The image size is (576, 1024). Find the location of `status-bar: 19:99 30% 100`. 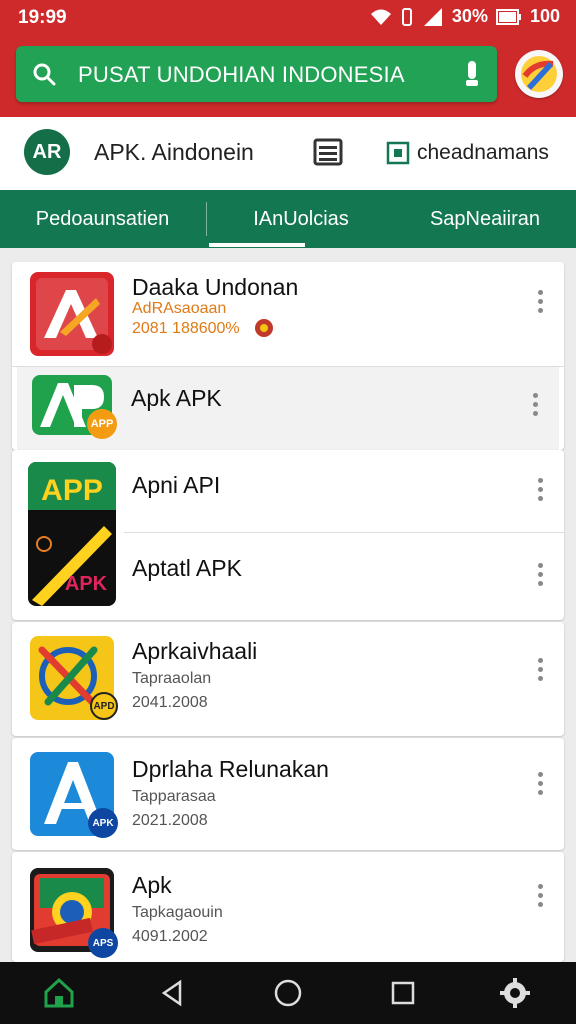

status-bar: 19:99 30% 100 is located at coordinates (288, 18).